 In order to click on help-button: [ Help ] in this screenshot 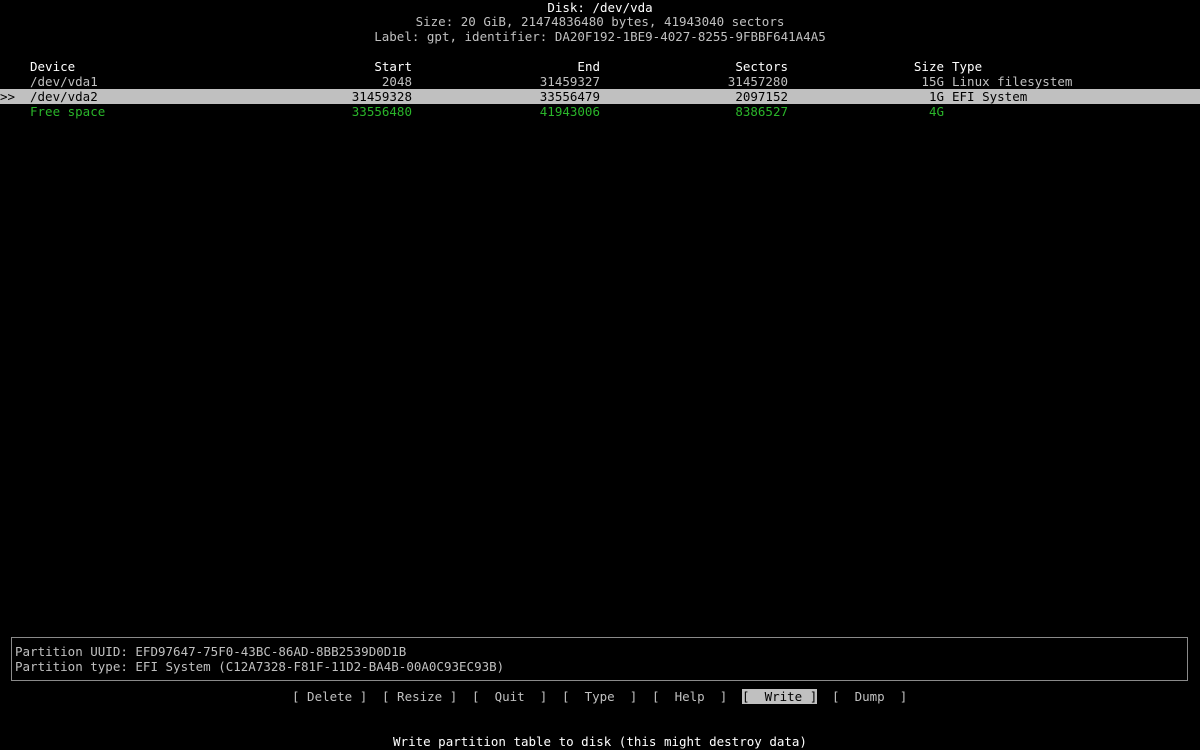, I will do `click(689, 696)`.